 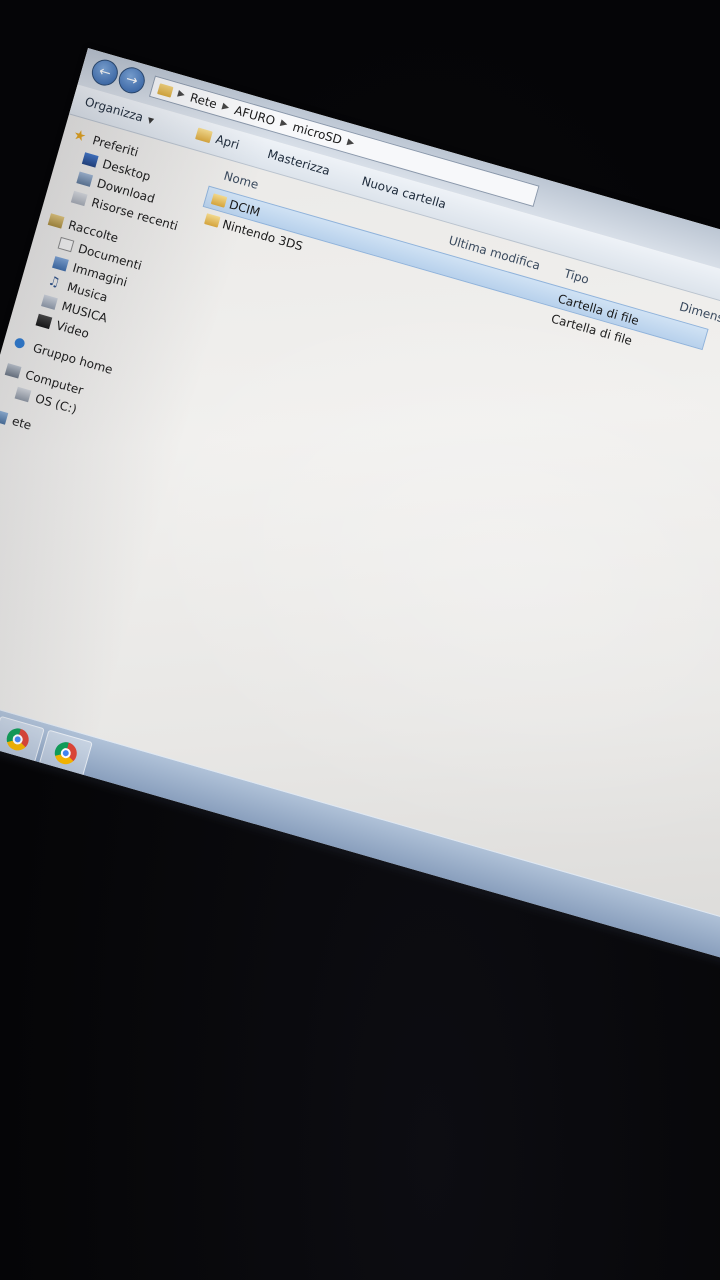 I want to click on homegroup-icon: ●, so click(x=20, y=343).